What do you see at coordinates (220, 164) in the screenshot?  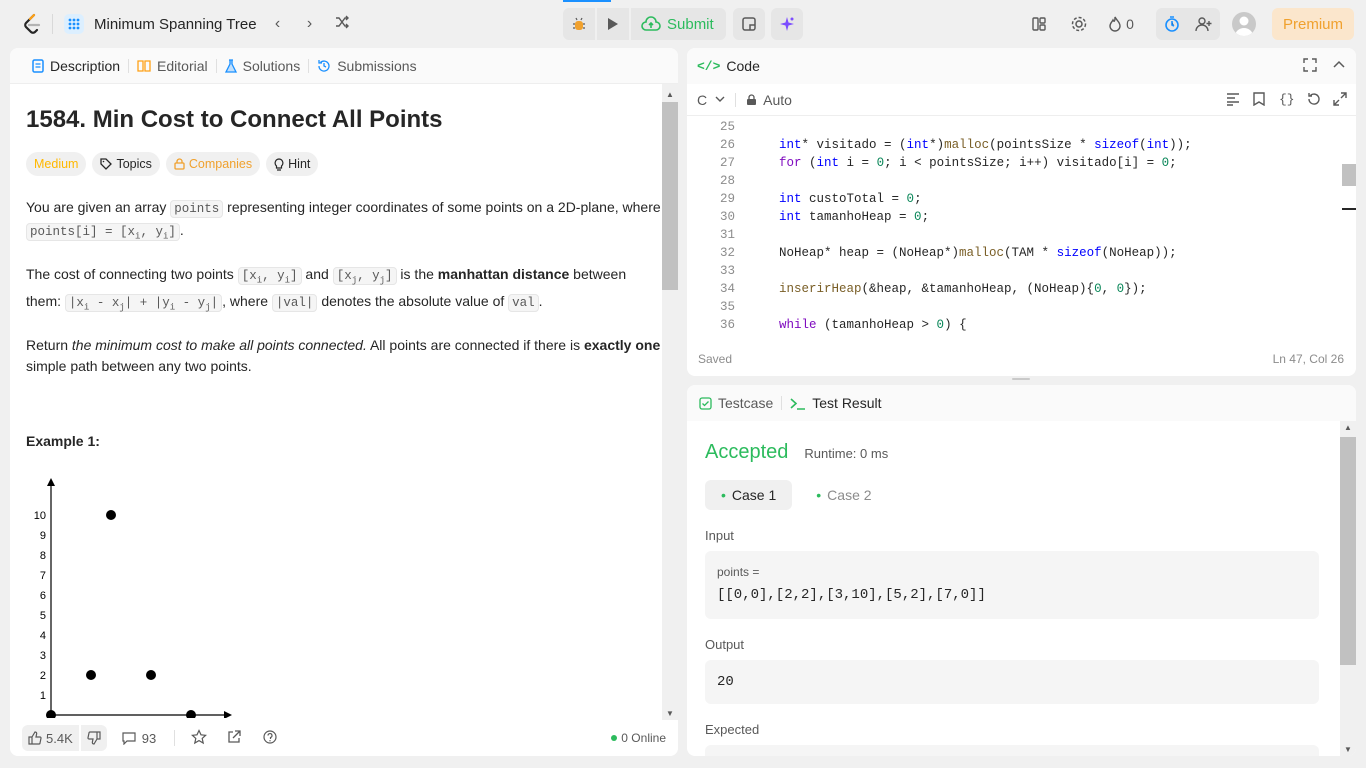 I see `chip-label: Companies` at bounding box center [220, 164].